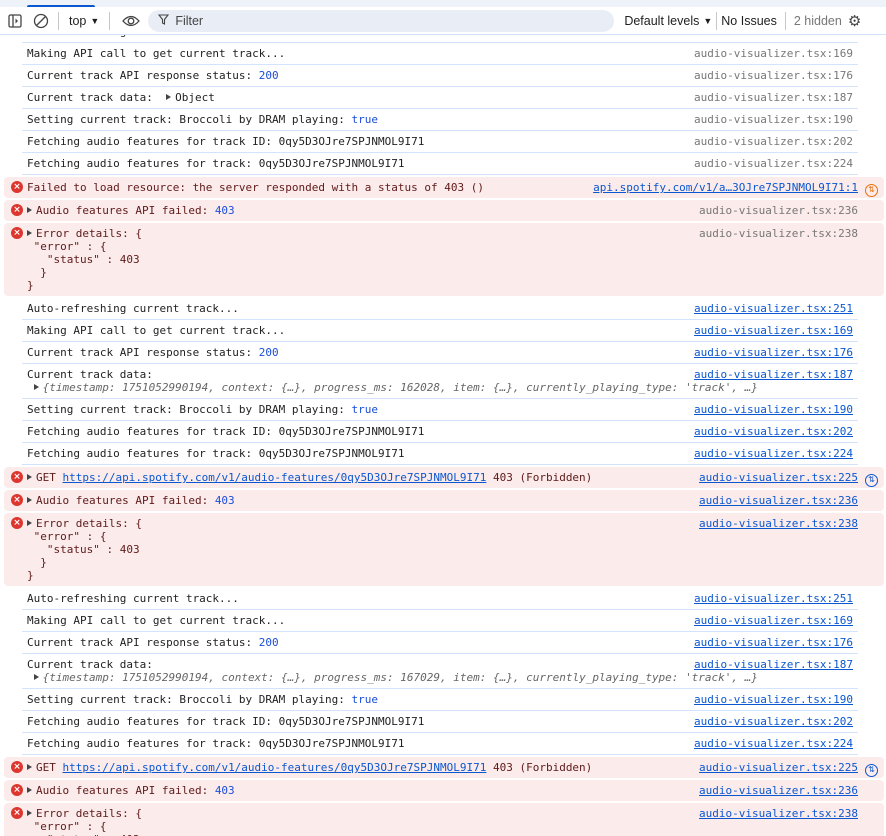  Describe the element at coordinates (744, 387) in the screenshot. I see `message-text: , …}` at that location.